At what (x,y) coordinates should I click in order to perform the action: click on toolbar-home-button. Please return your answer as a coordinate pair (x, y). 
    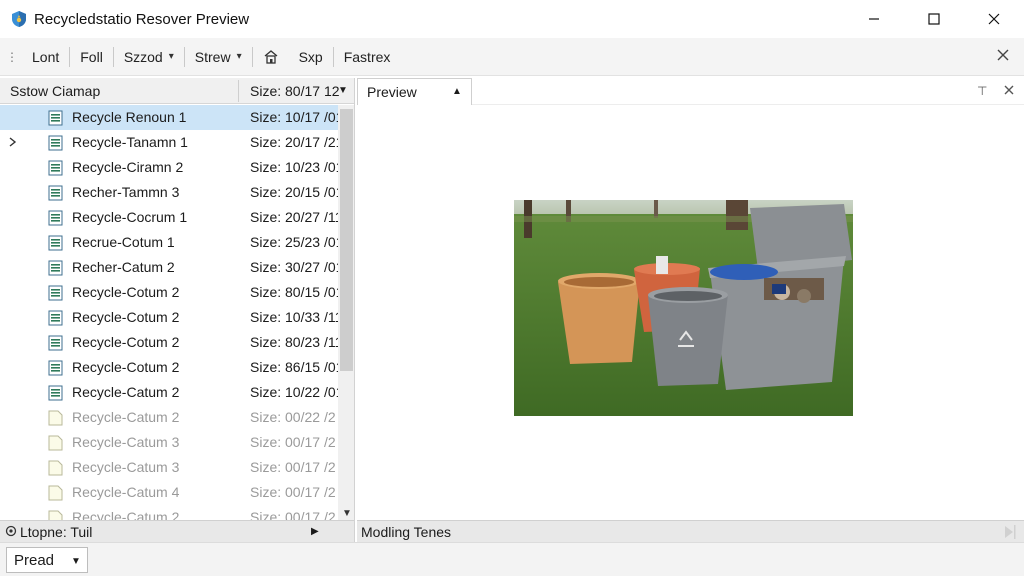
    Looking at the image, I should click on (271, 57).